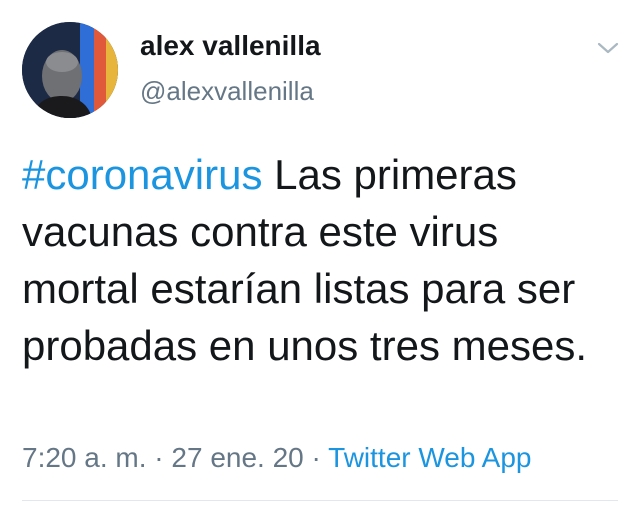 This screenshot has width=640, height=509. Describe the element at coordinates (608, 48) in the screenshot. I see `chevron-down-icon` at that location.